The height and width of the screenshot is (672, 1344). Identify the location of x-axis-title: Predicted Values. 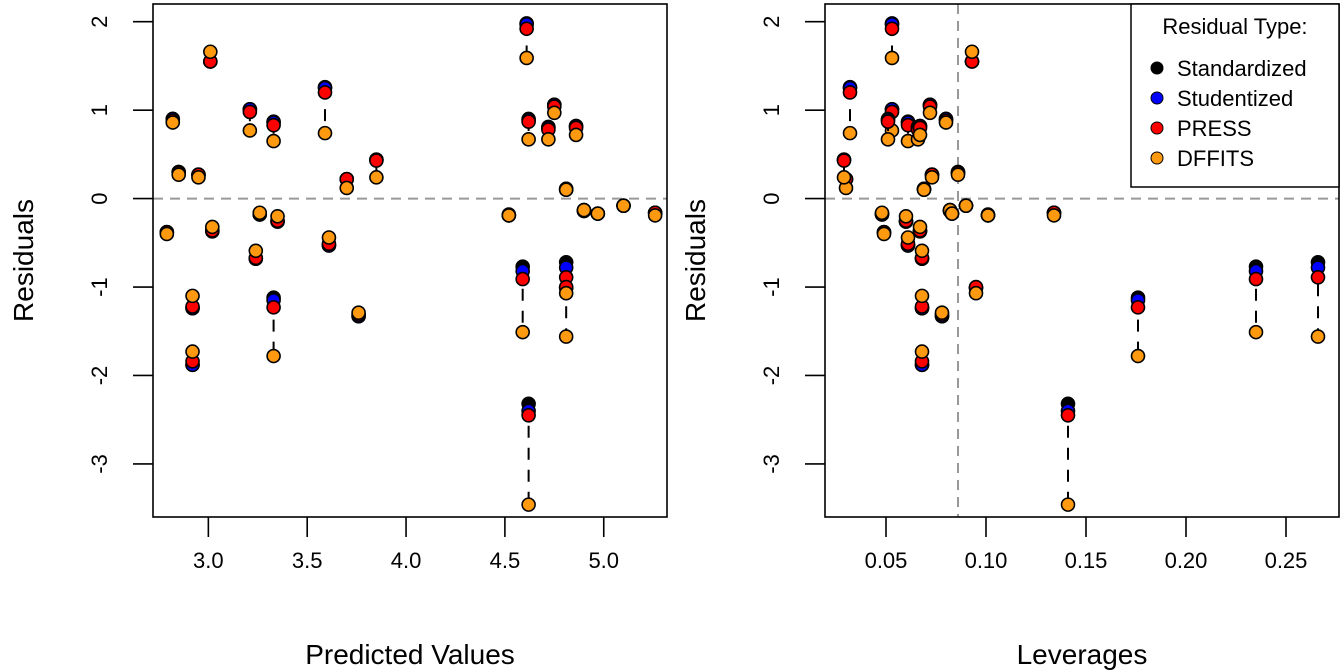
(410, 654).